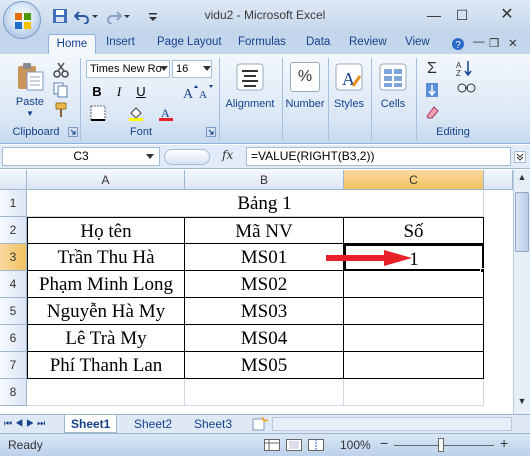 This screenshot has width=530, height=456. Describe the element at coordinates (13, 257) in the screenshot. I see `row-header-3: 3` at that location.